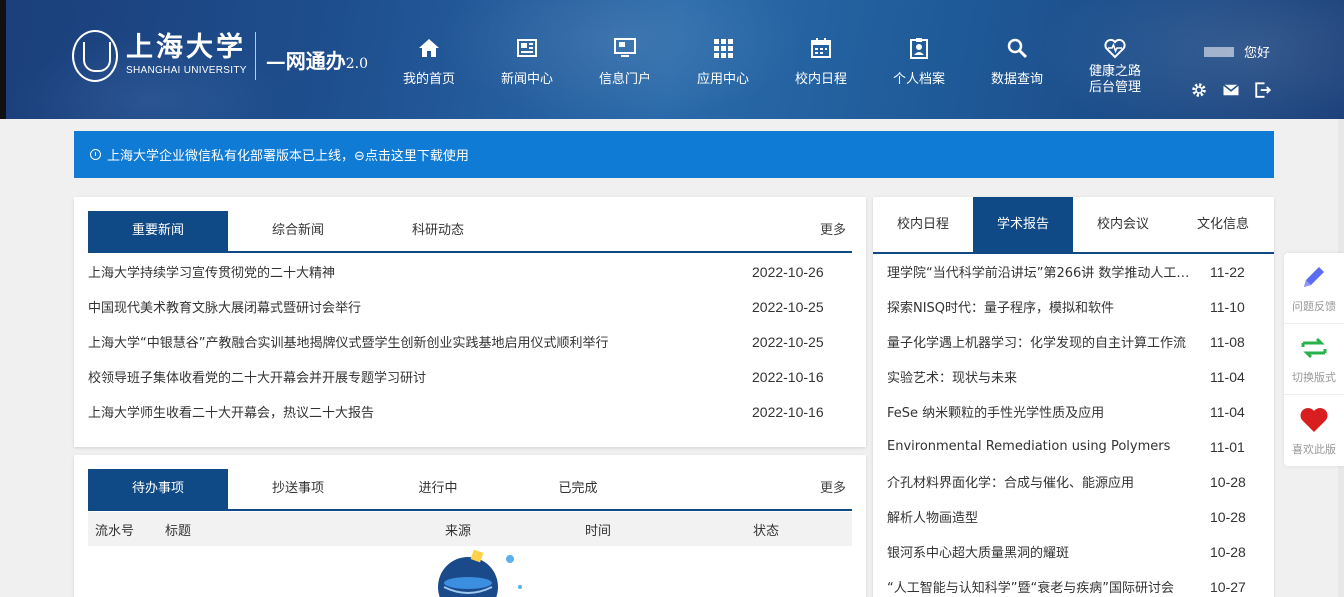 The height and width of the screenshot is (597, 1344). What do you see at coordinates (1077, 376) in the screenshot?
I see `academic-item: 实验艺术：现状与未来 11-04` at bounding box center [1077, 376].